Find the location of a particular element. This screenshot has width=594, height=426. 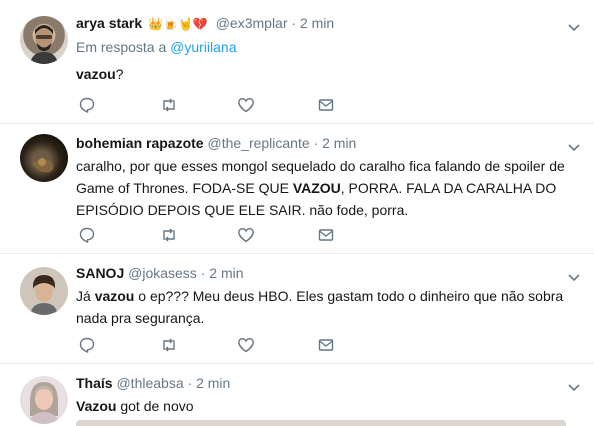

handle: @jokasess is located at coordinates (162, 273).